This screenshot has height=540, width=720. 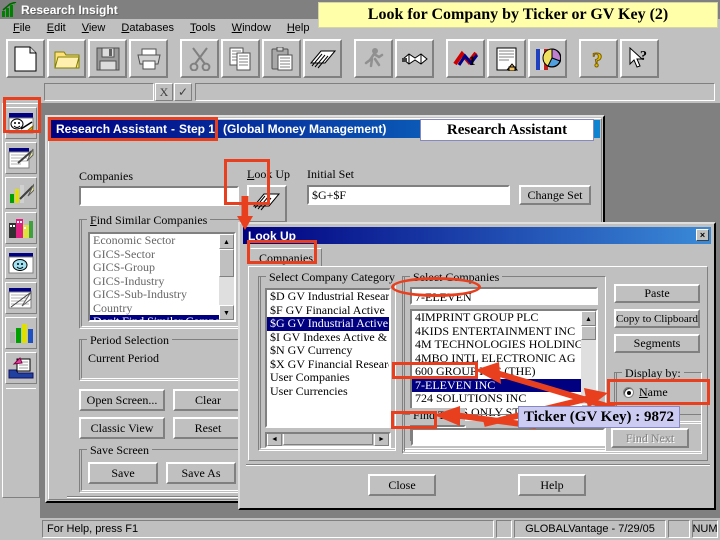 I want to click on number-one-icon: 1, so click(x=465, y=58).